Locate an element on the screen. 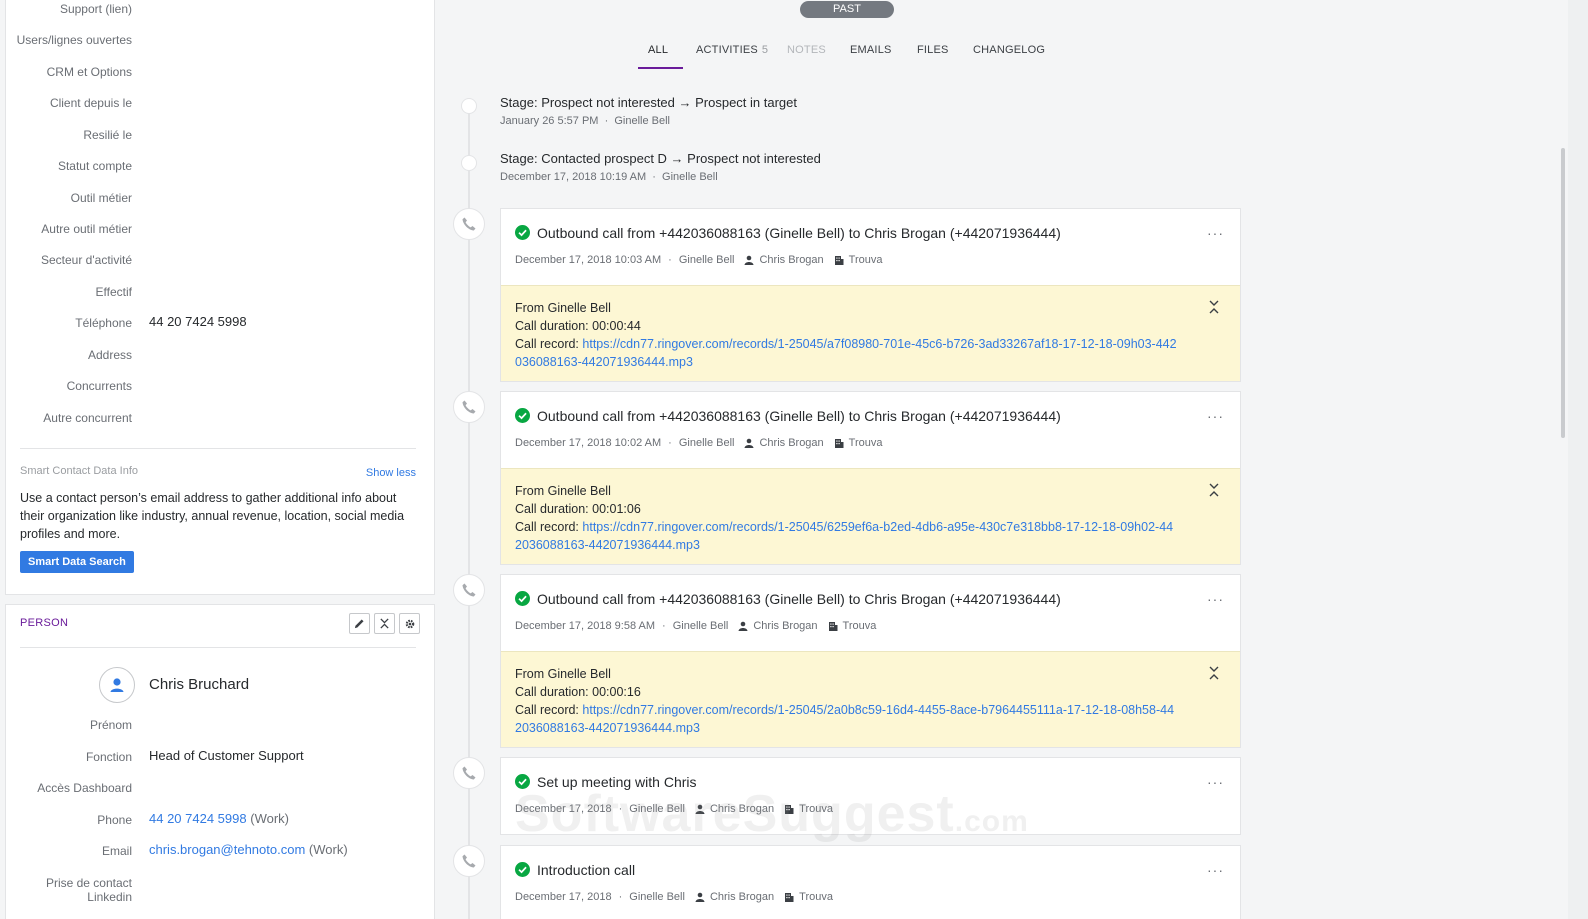 This screenshot has width=1588, height=919. building-icon is located at coordinates (839, 260).